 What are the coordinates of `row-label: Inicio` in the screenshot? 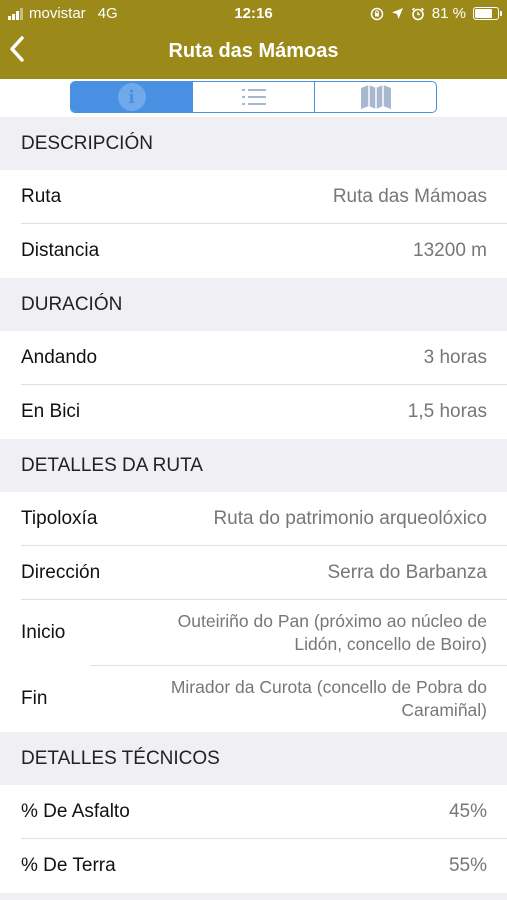 It's located at (43, 632).